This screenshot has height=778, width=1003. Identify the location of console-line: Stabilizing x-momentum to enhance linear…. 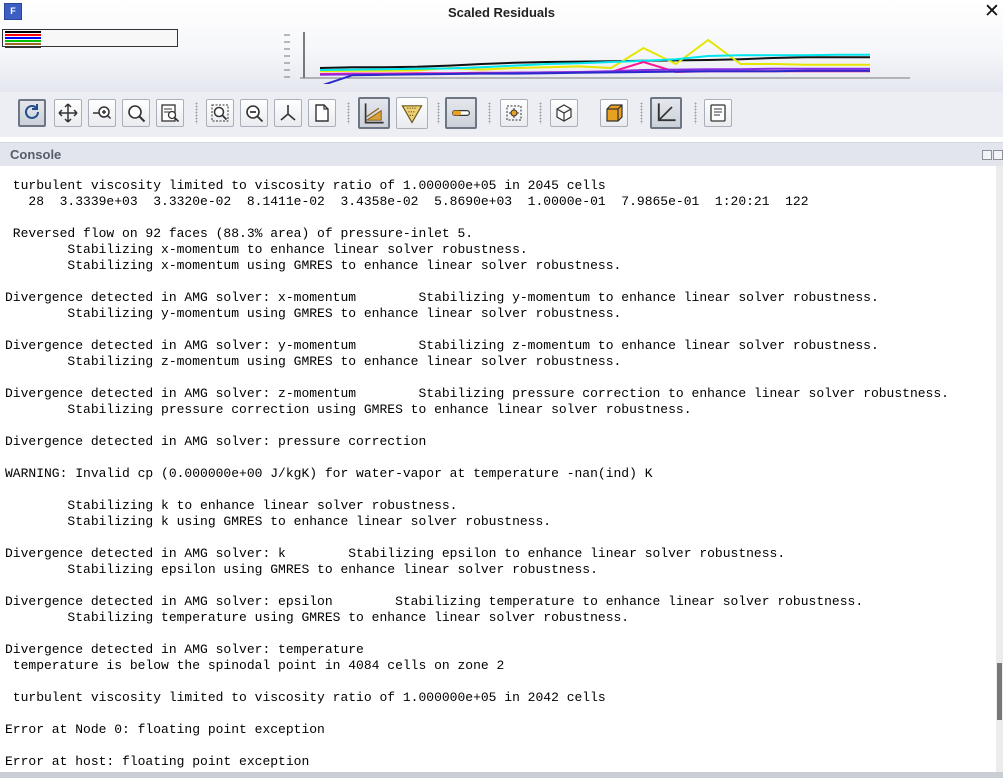
(266, 249).